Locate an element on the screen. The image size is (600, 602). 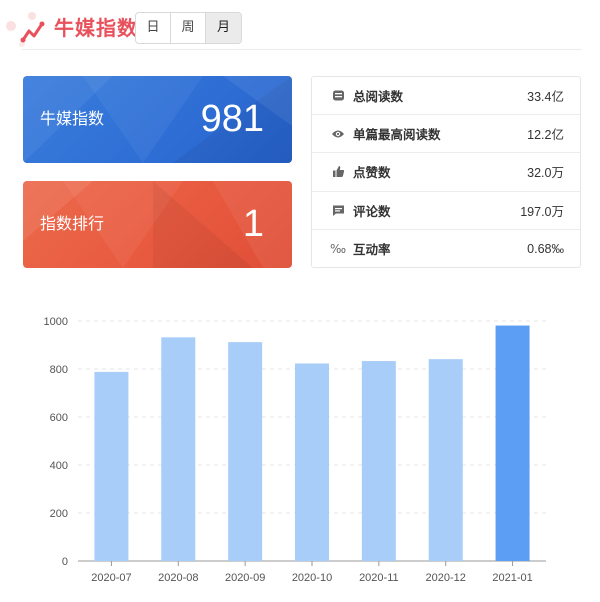
stat-value: 32.0万 is located at coordinates (545, 173).